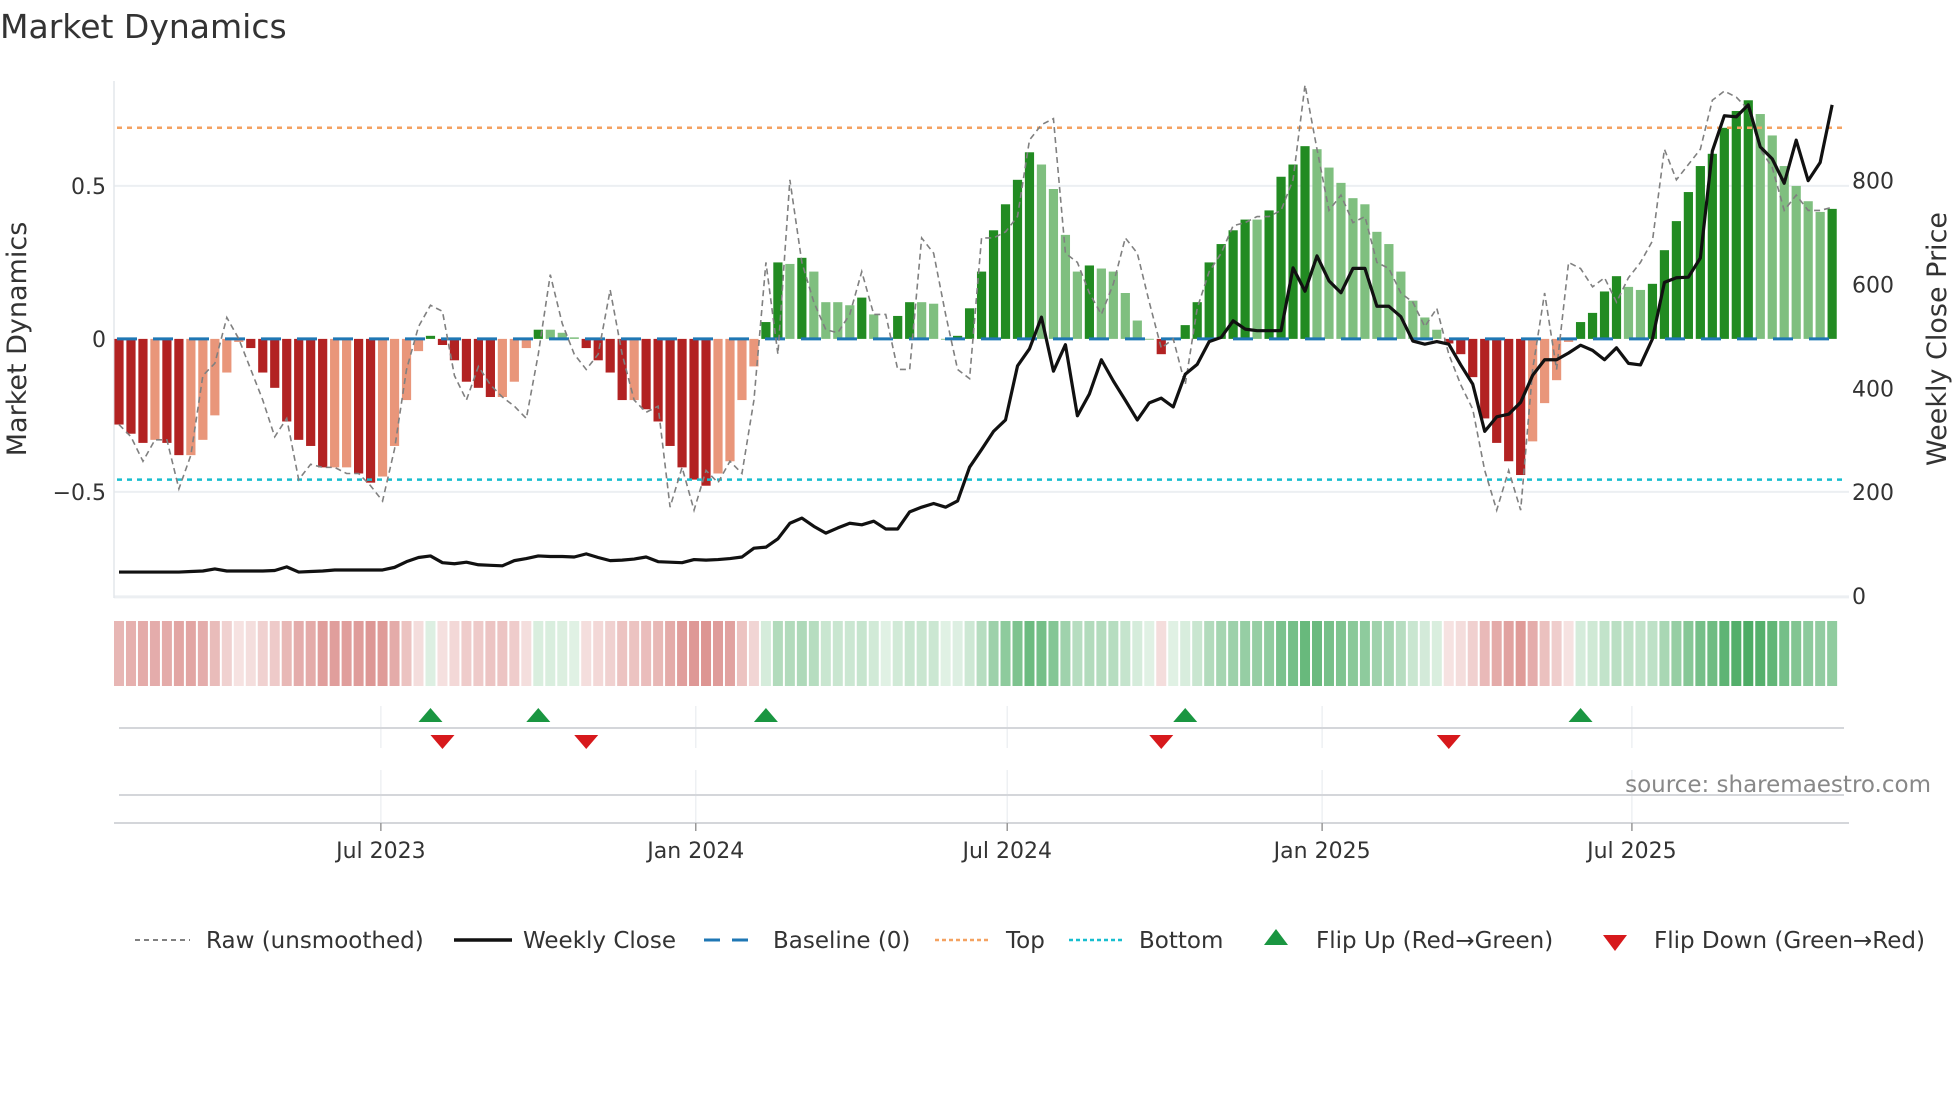  Describe the element at coordinates (1321, 851) in the screenshot. I see `x-tick-label: Jan 2025` at that location.